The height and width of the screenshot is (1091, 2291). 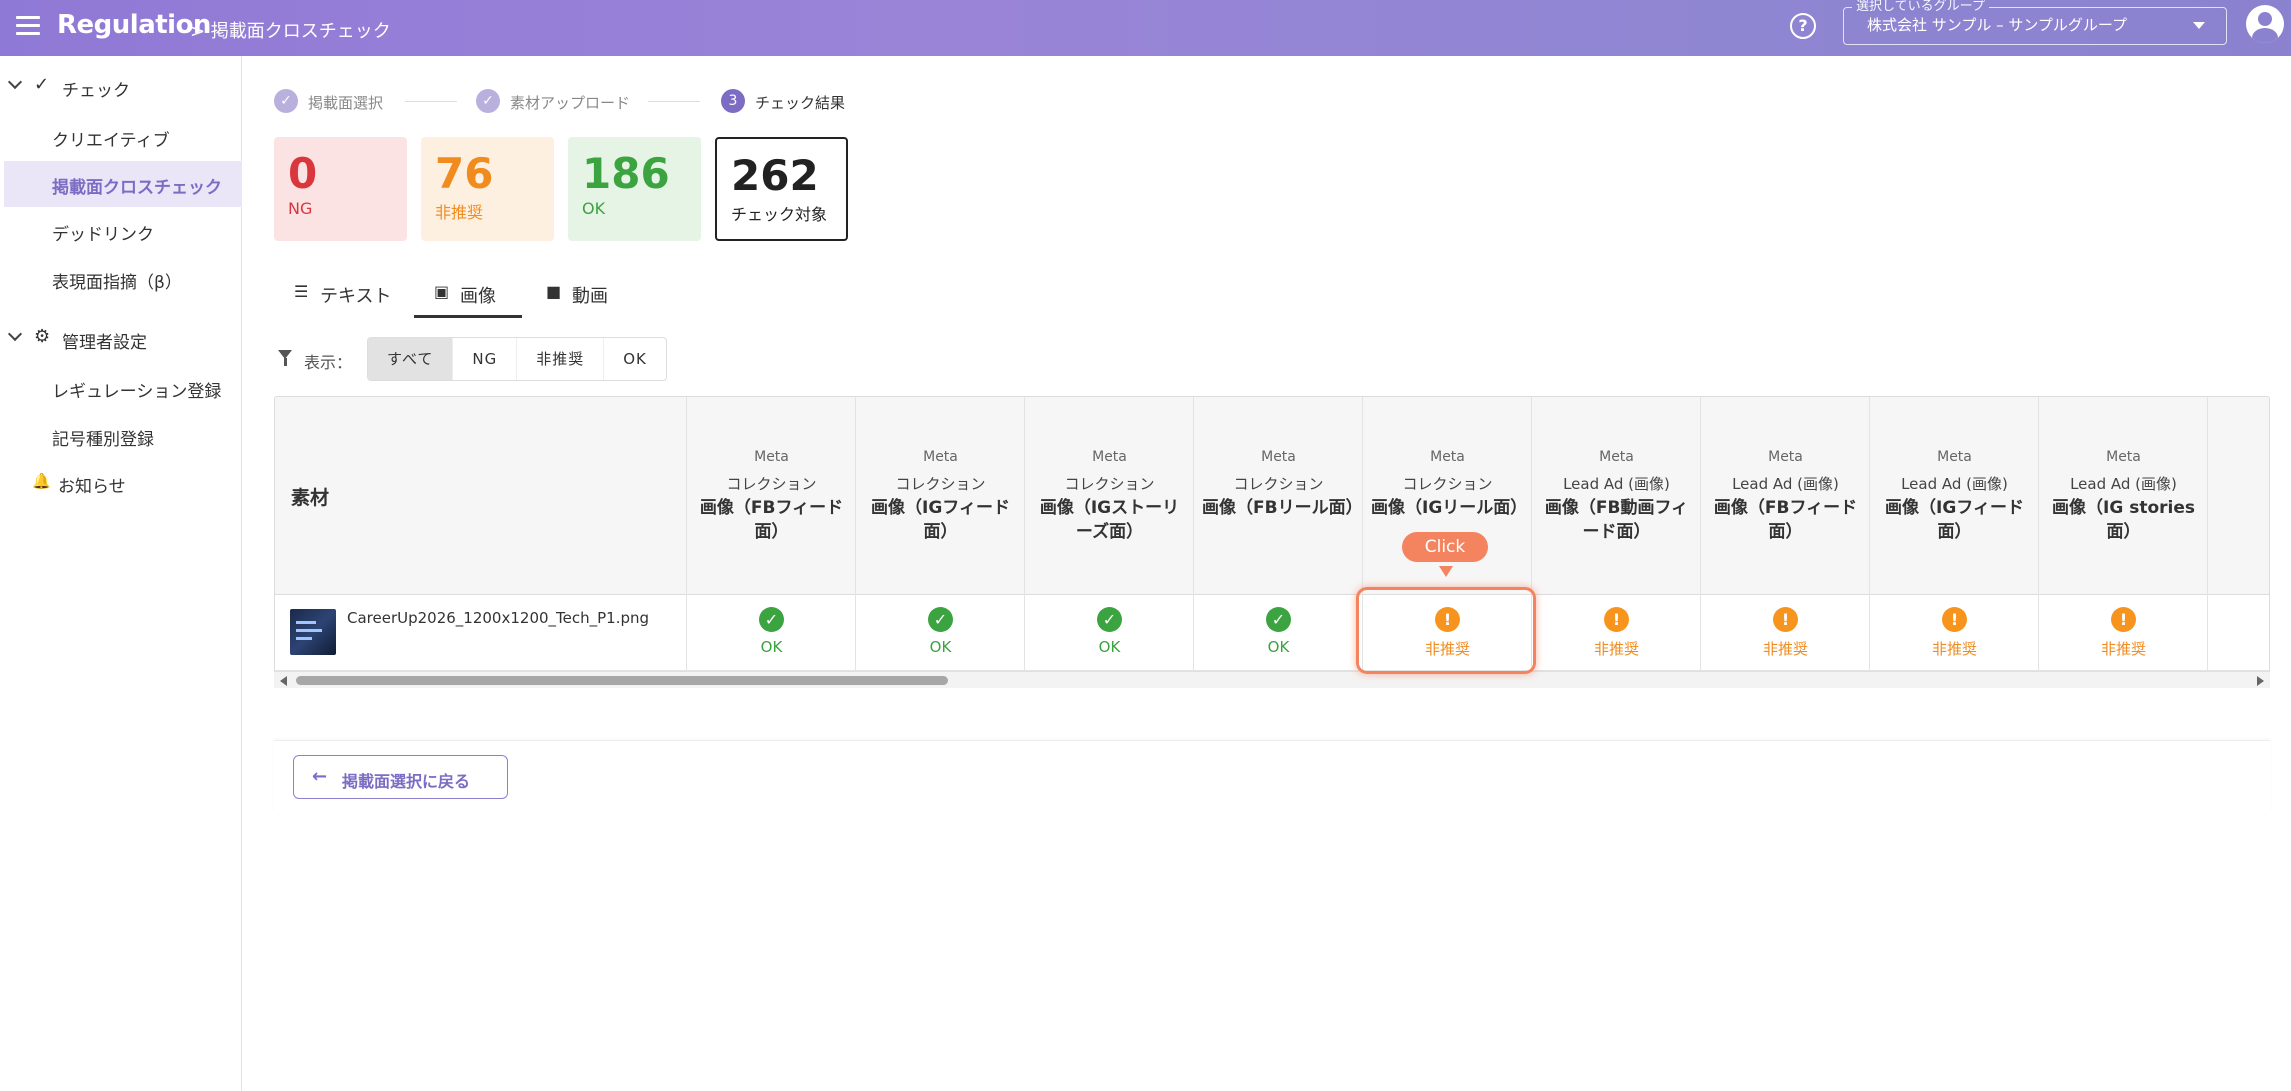 I want to click on tab-video: ■ 動画, so click(x=580, y=295).